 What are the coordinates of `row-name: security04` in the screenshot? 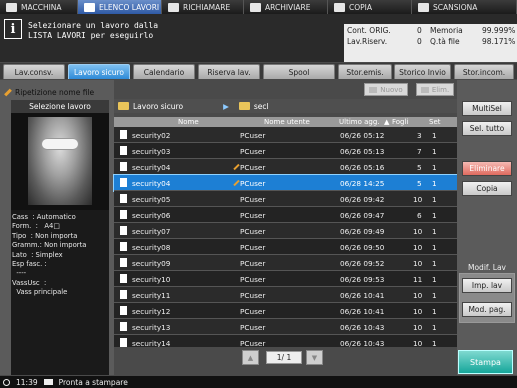 It's located at (151, 167).